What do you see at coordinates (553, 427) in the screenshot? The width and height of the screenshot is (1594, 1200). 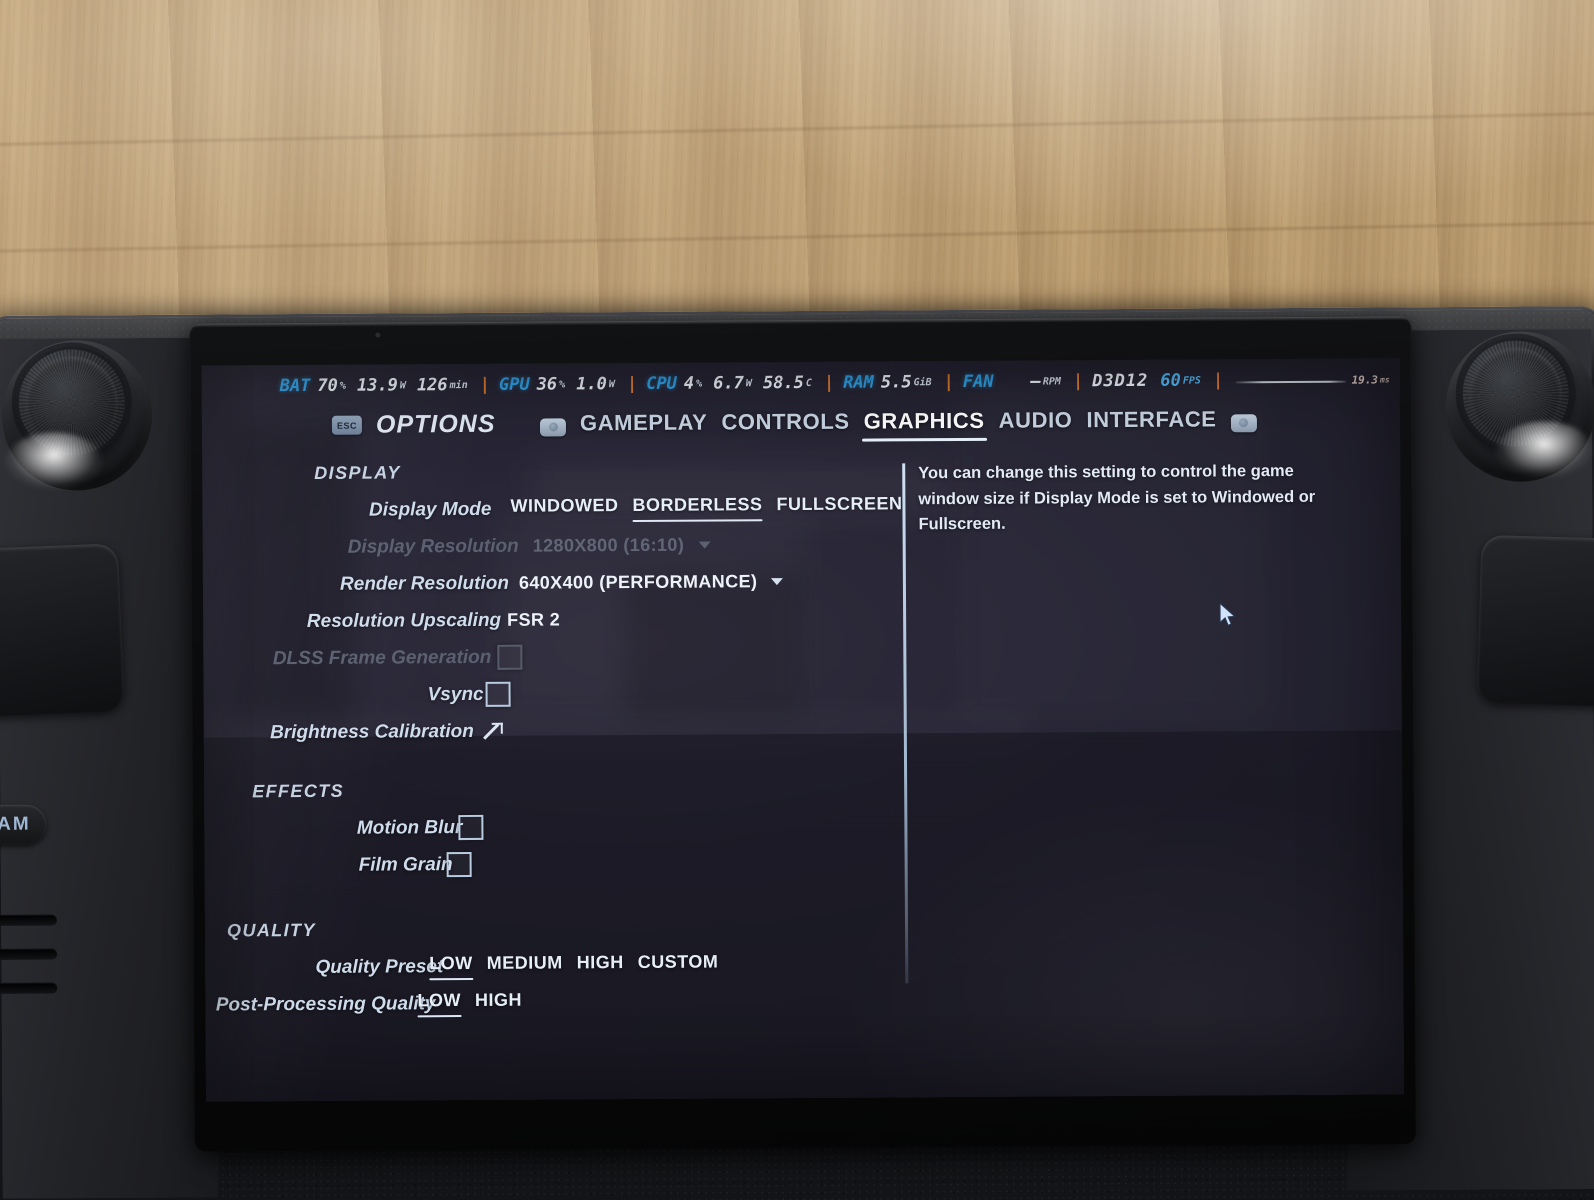 I see `left-bumper-icon` at bounding box center [553, 427].